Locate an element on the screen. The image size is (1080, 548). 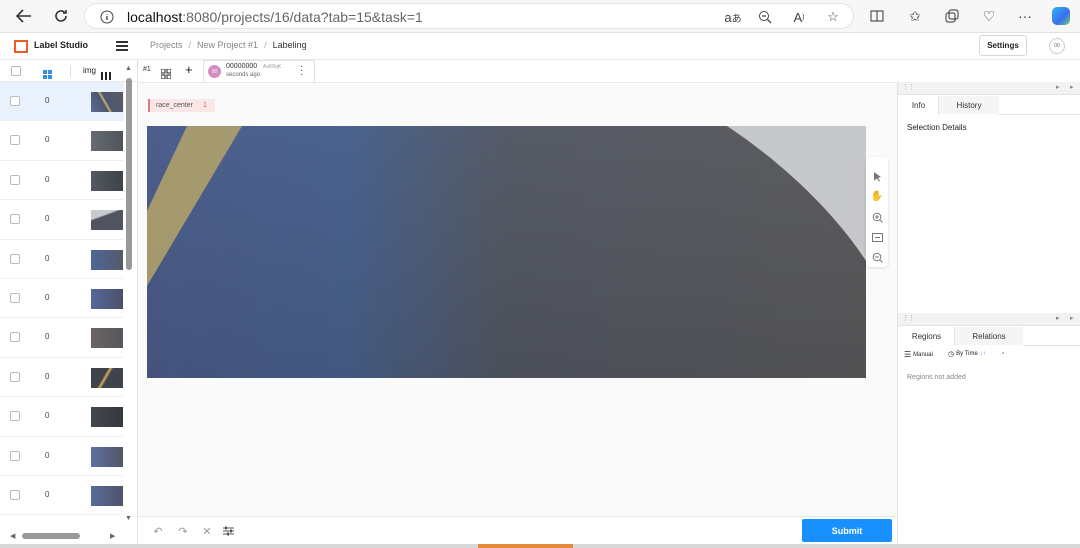
sort-by-time-button: ◷ By Time ↓↑ is located at coordinates (967, 354).